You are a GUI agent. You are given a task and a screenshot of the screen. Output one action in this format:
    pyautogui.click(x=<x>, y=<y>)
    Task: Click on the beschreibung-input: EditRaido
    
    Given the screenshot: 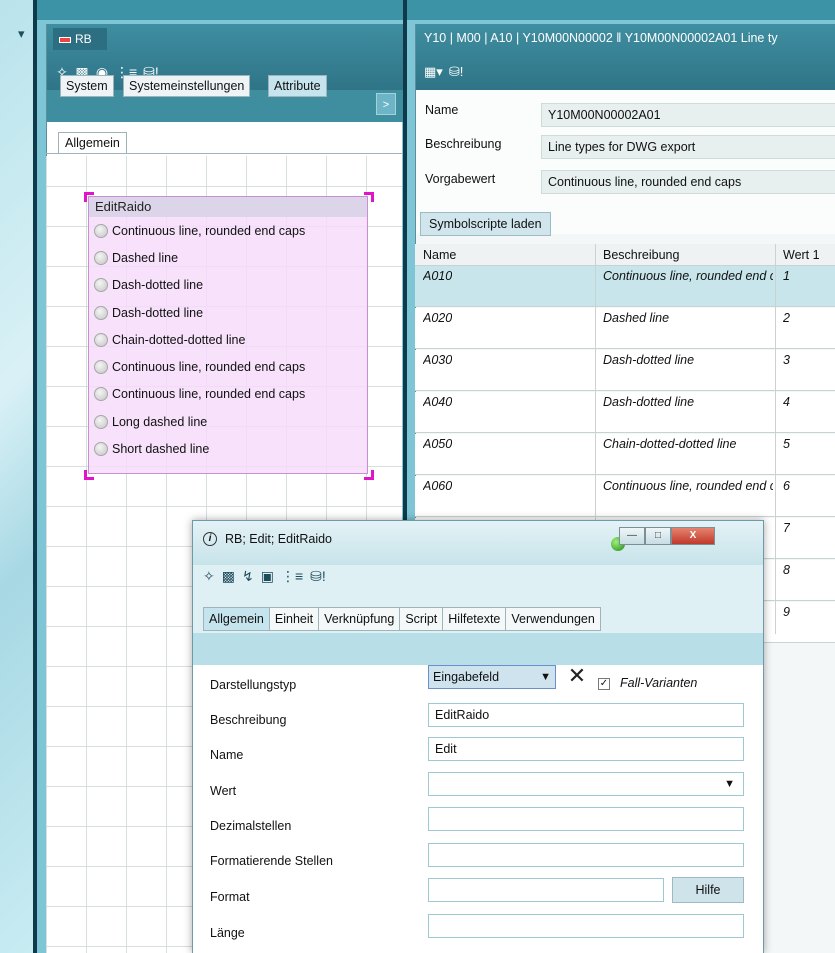 What is the action you would take?
    pyautogui.click(x=586, y=715)
    